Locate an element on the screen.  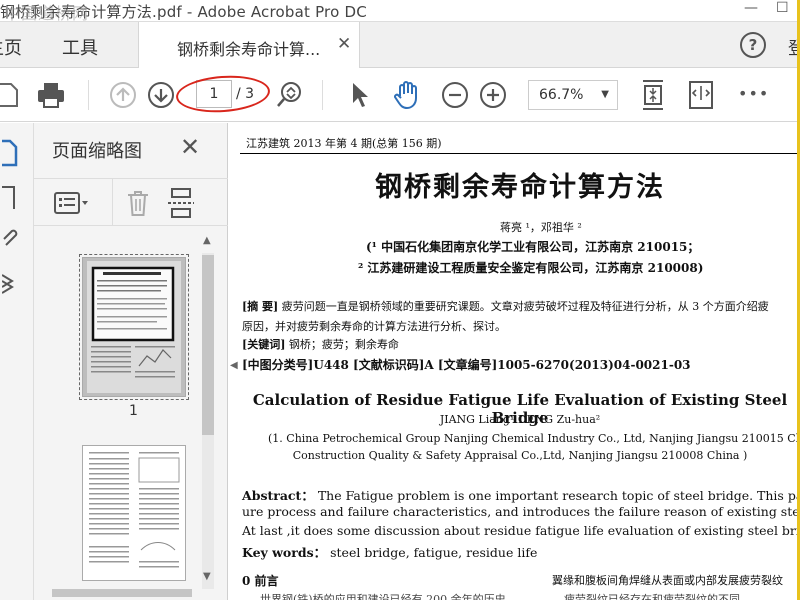
page-thumbnails-icon is located at coordinates (10, 155).